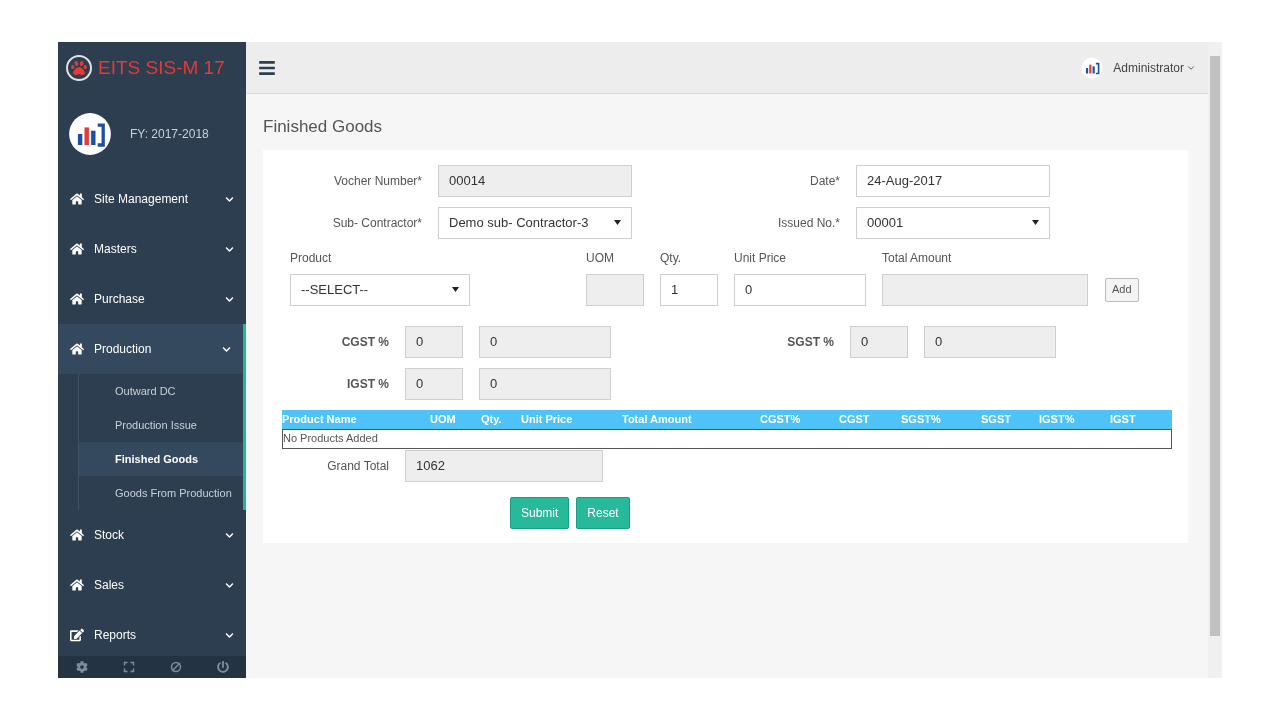 This screenshot has height=720, width=1280. What do you see at coordinates (128, 667) in the screenshot?
I see `fullscreen-icon` at bounding box center [128, 667].